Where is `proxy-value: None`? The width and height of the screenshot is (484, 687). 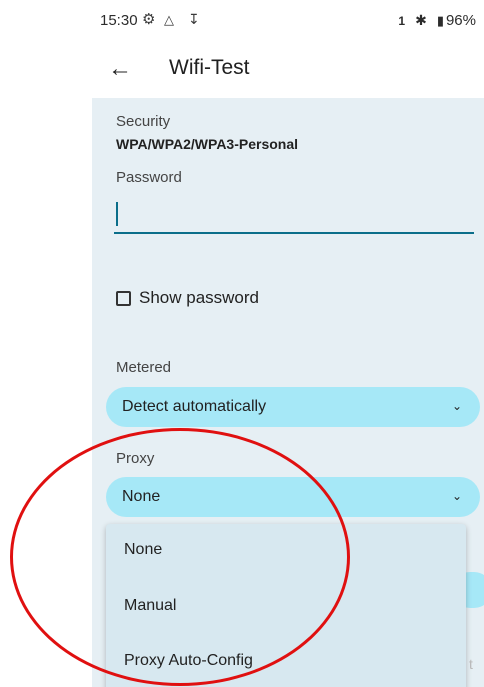 proxy-value: None is located at coordinates (141, 496).